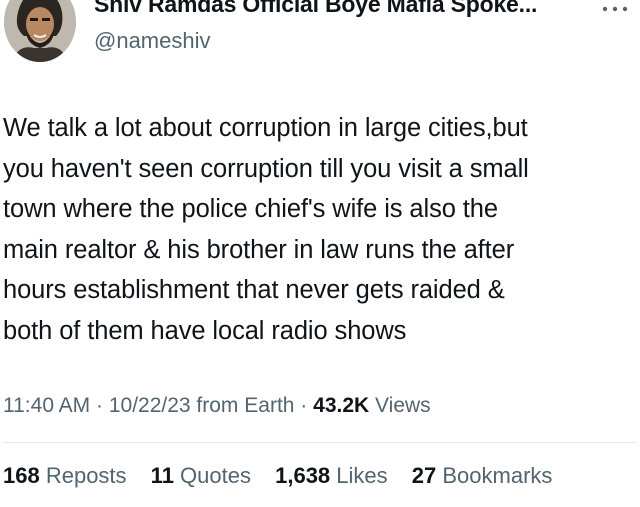 The image size is (640, 507). I want to click on tweet-source: from Earth, so click(242, 405).